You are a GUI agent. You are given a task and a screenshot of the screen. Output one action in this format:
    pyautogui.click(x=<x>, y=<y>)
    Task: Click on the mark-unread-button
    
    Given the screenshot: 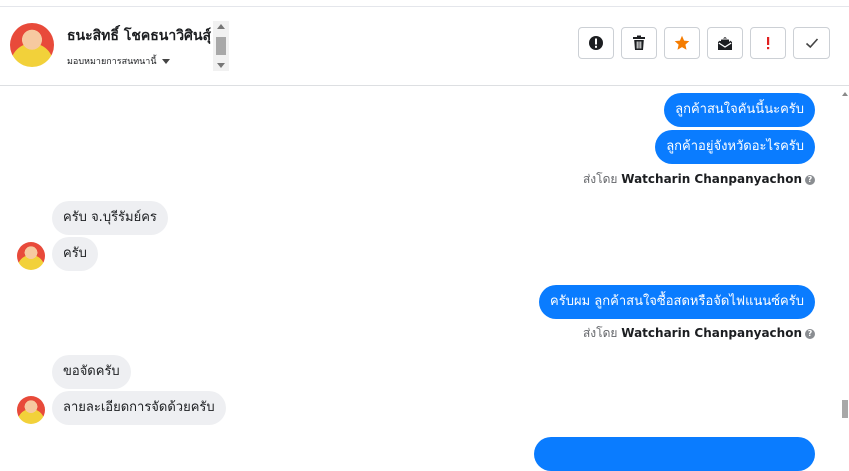 What is the action you would take?
    pyautogui.click(x=725, y=43)
    